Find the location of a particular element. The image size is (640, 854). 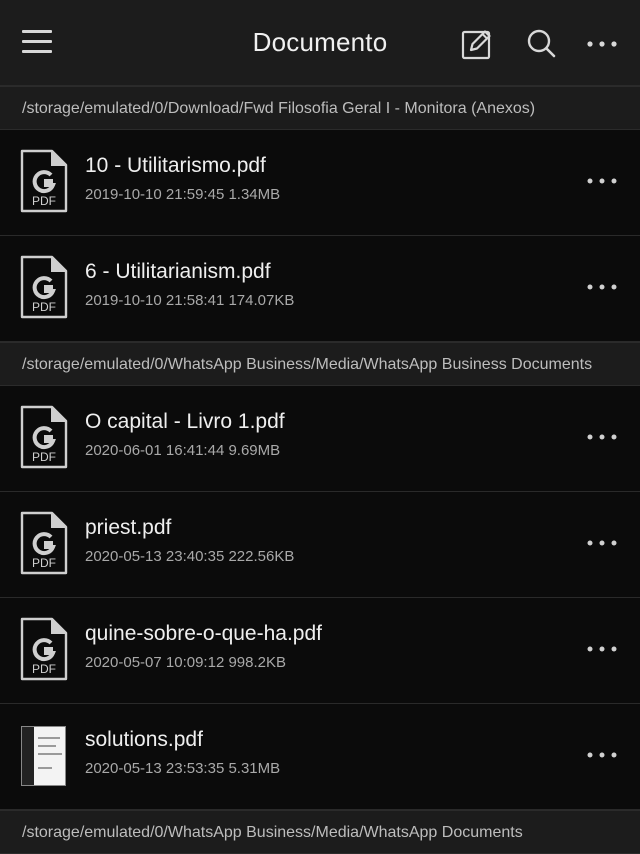

file-name: quine-sobre-o-que-ha.pdf is located at coordinates (203, 633).